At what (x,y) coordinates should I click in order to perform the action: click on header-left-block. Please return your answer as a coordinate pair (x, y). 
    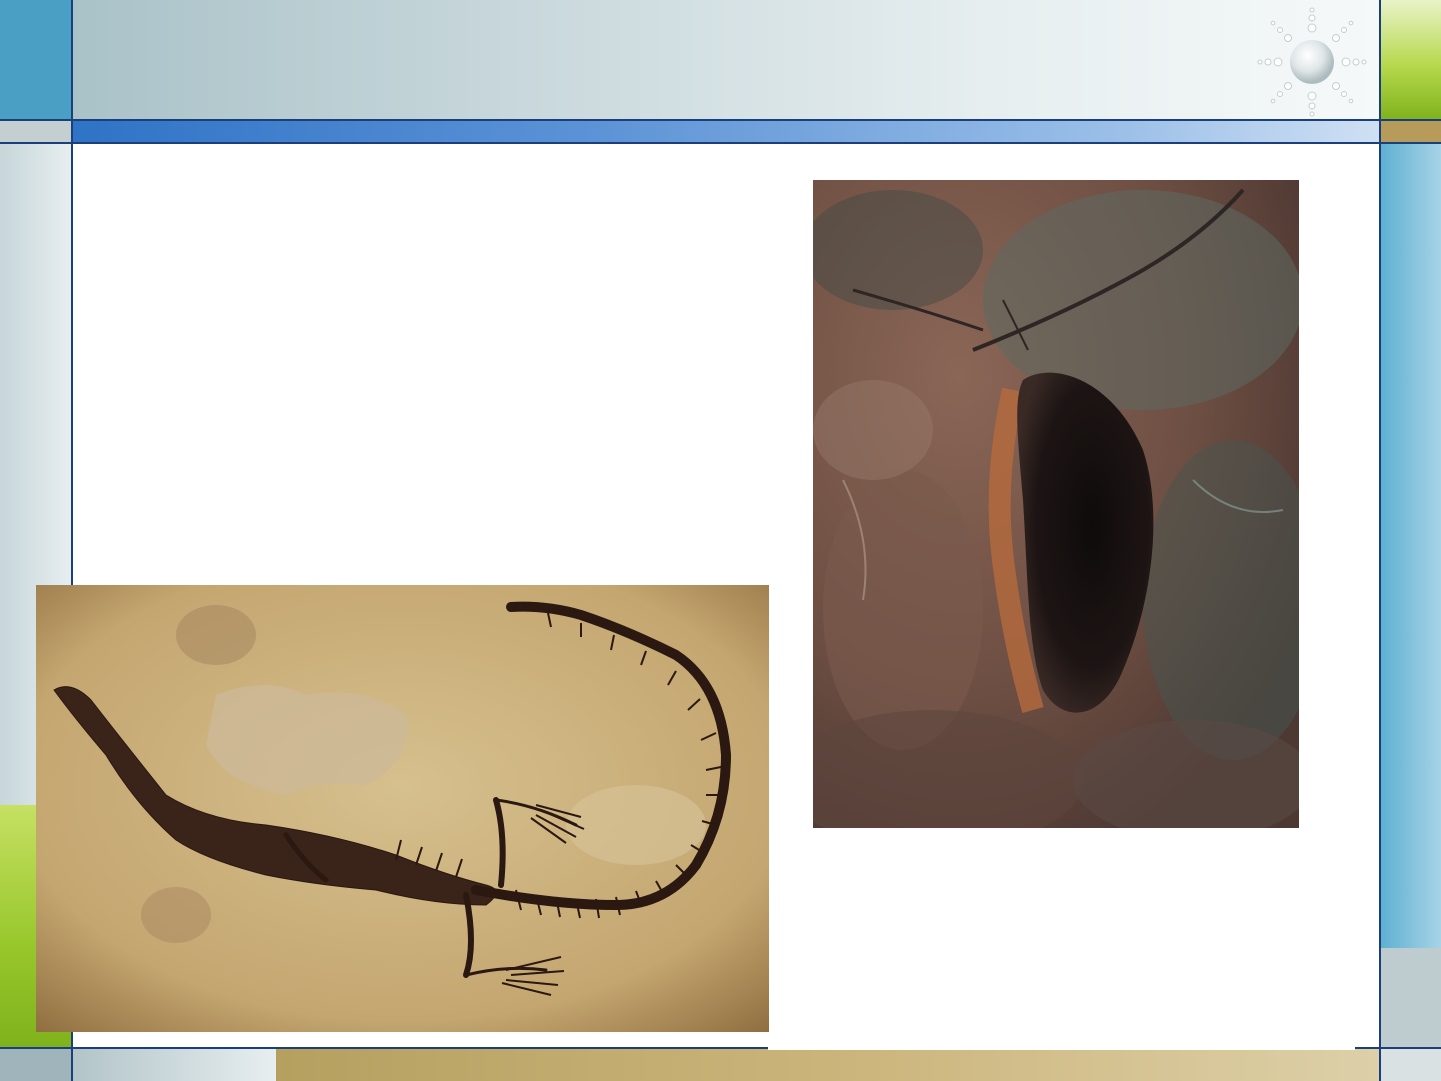
    Looking at the image, I should click on (36, 60).